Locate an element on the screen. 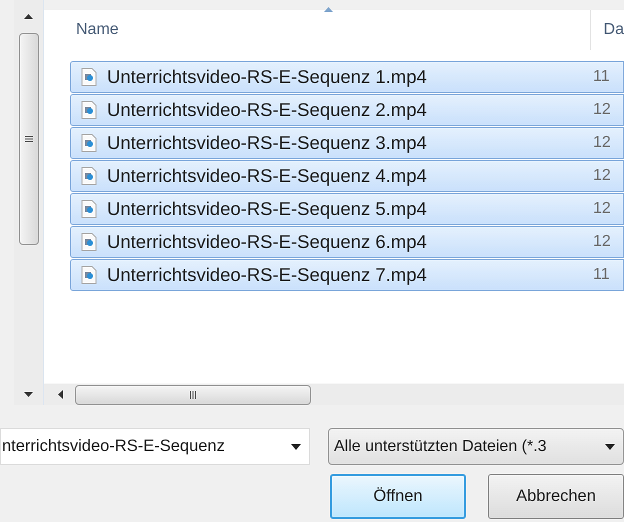  file-row: Unterrichtsvideo-RS-E-Sequenz 7.mp4 11 is located at coordinates (347, 275).